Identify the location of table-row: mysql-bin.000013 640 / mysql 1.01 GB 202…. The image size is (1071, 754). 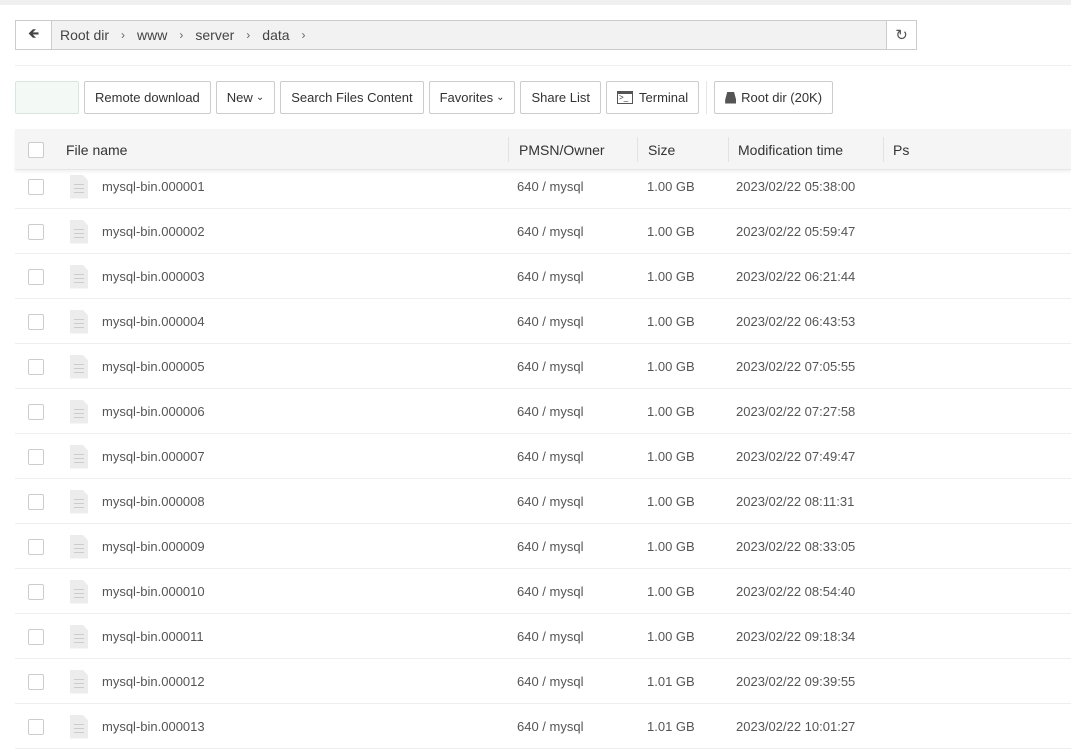
(543, 726).